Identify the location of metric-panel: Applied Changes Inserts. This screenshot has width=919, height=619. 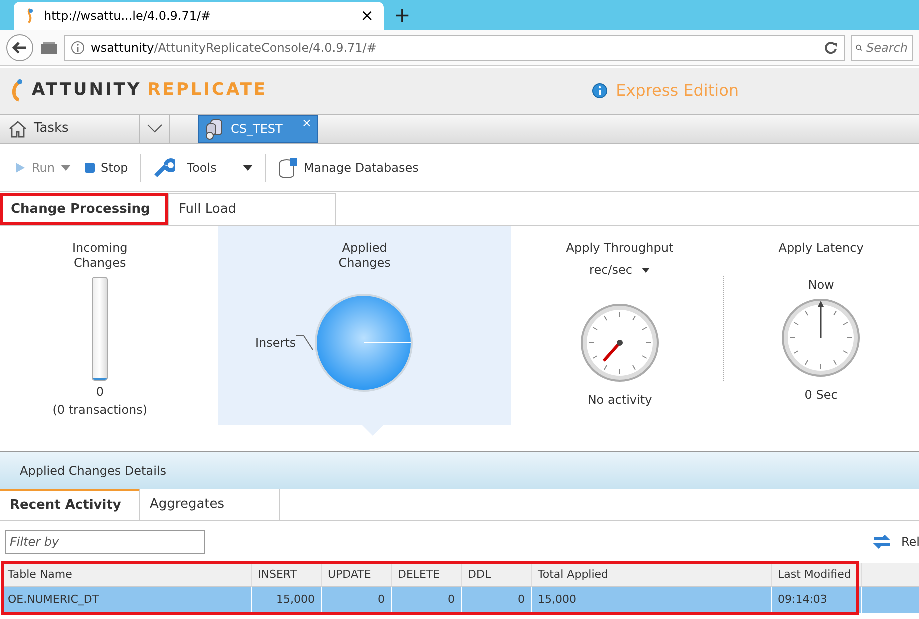
(365, 325).